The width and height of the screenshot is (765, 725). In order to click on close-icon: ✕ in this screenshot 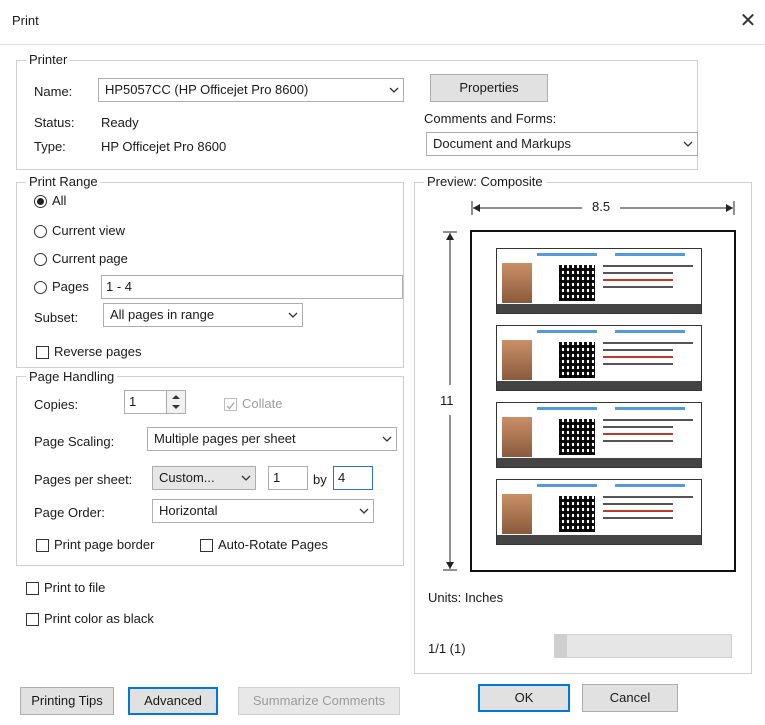, I will do `click(748, 21)`.